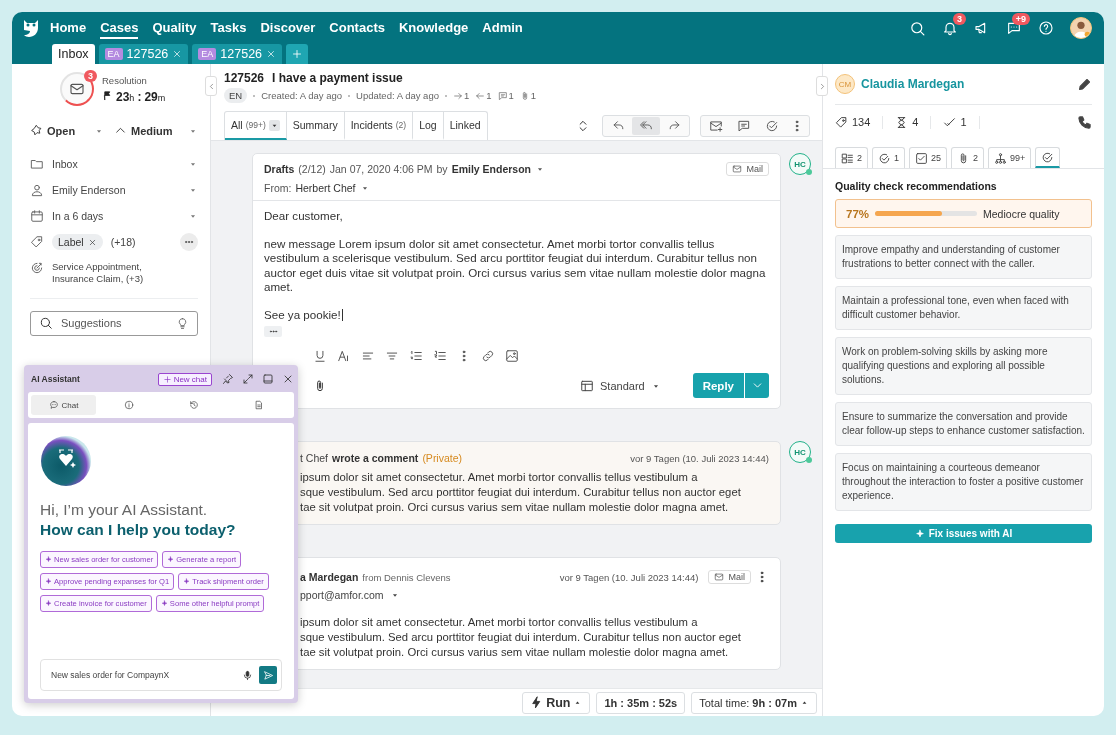 The image size is (1116, 735). I want to click on thread-tab: Log, so click(428, 126).